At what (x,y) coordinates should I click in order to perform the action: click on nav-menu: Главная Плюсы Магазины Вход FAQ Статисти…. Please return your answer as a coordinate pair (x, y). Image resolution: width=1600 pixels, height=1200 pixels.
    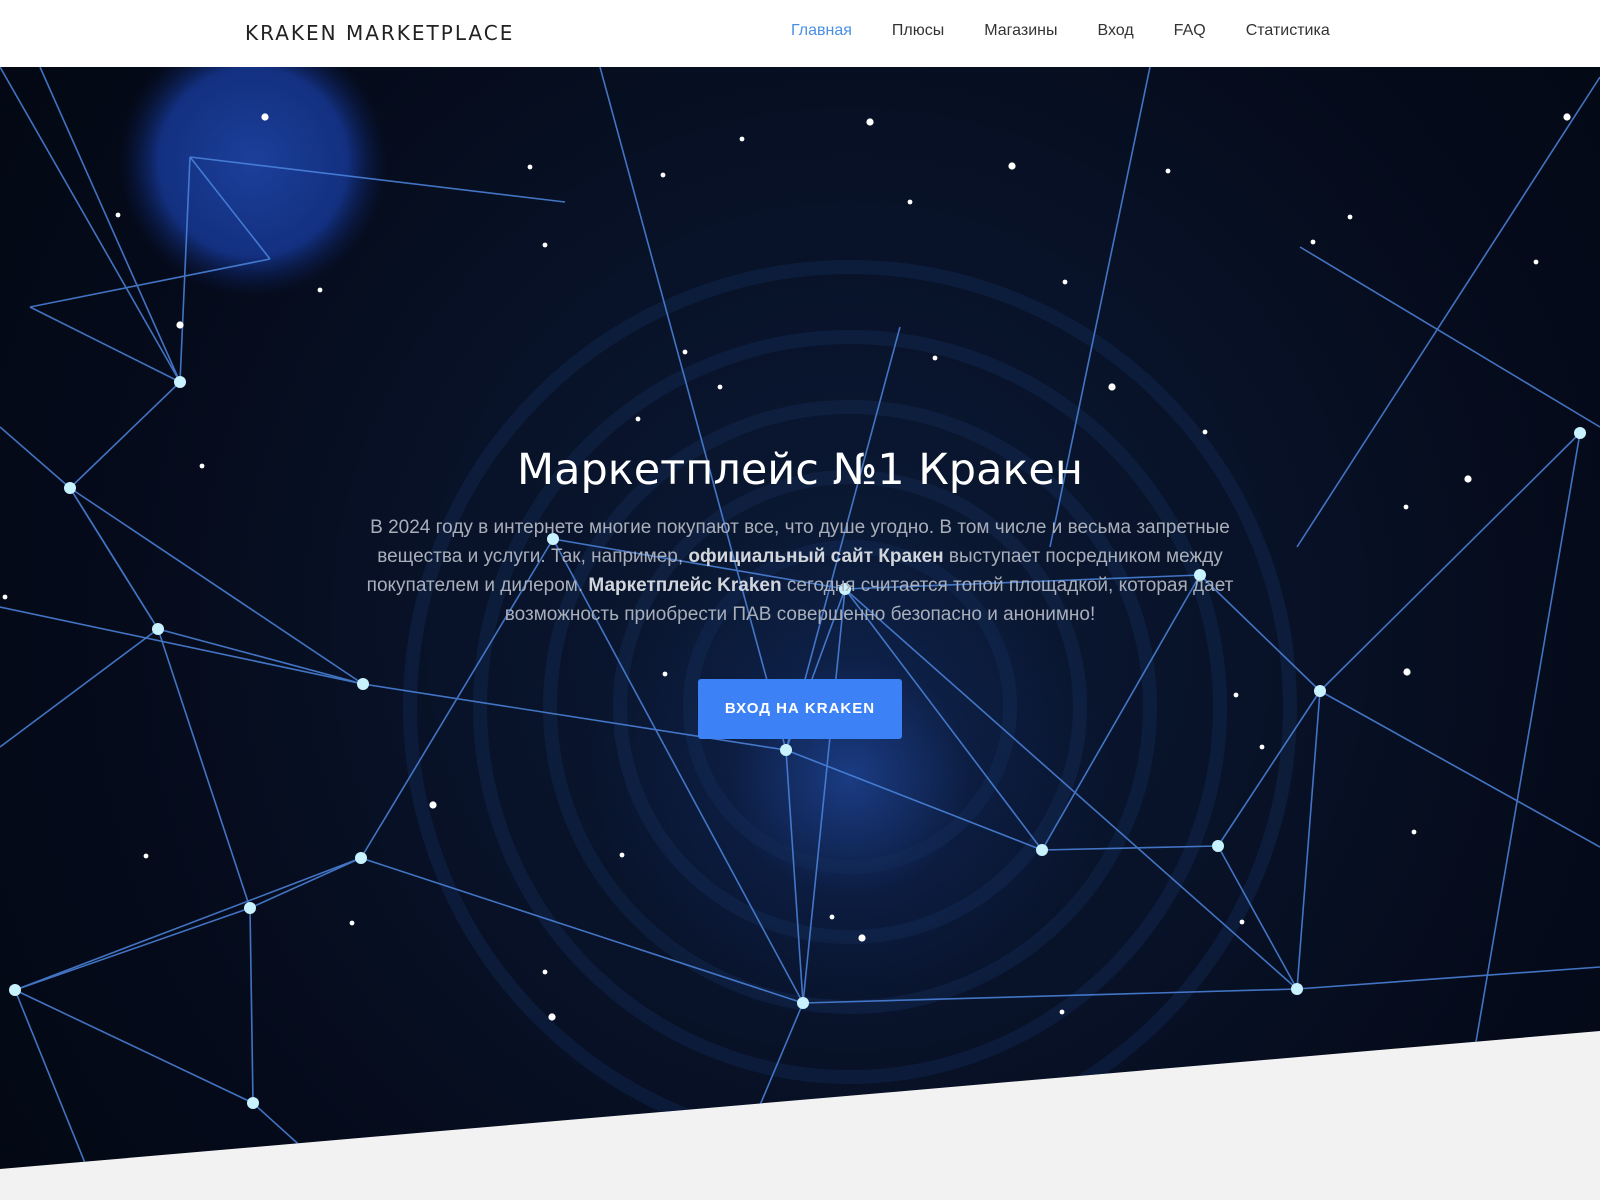
    Looking at the image, I should click on (1060, 31).